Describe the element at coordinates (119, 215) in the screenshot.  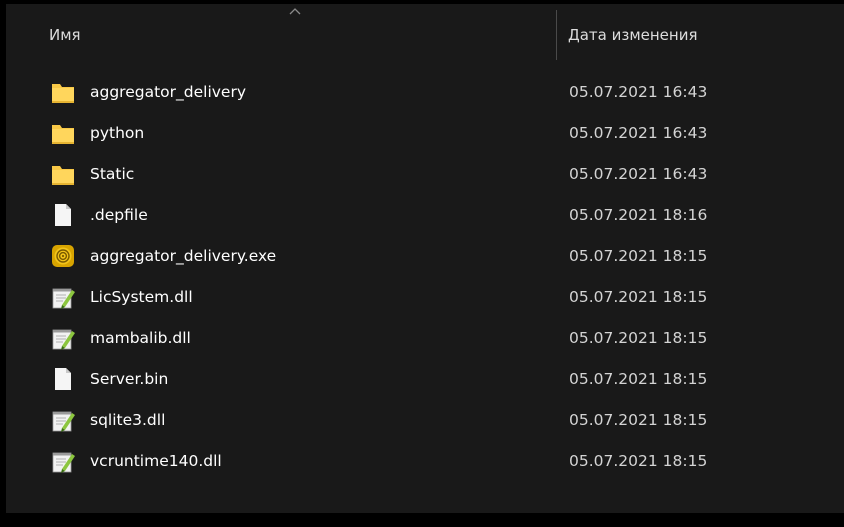
I see `file-name: .depfile` at that location.